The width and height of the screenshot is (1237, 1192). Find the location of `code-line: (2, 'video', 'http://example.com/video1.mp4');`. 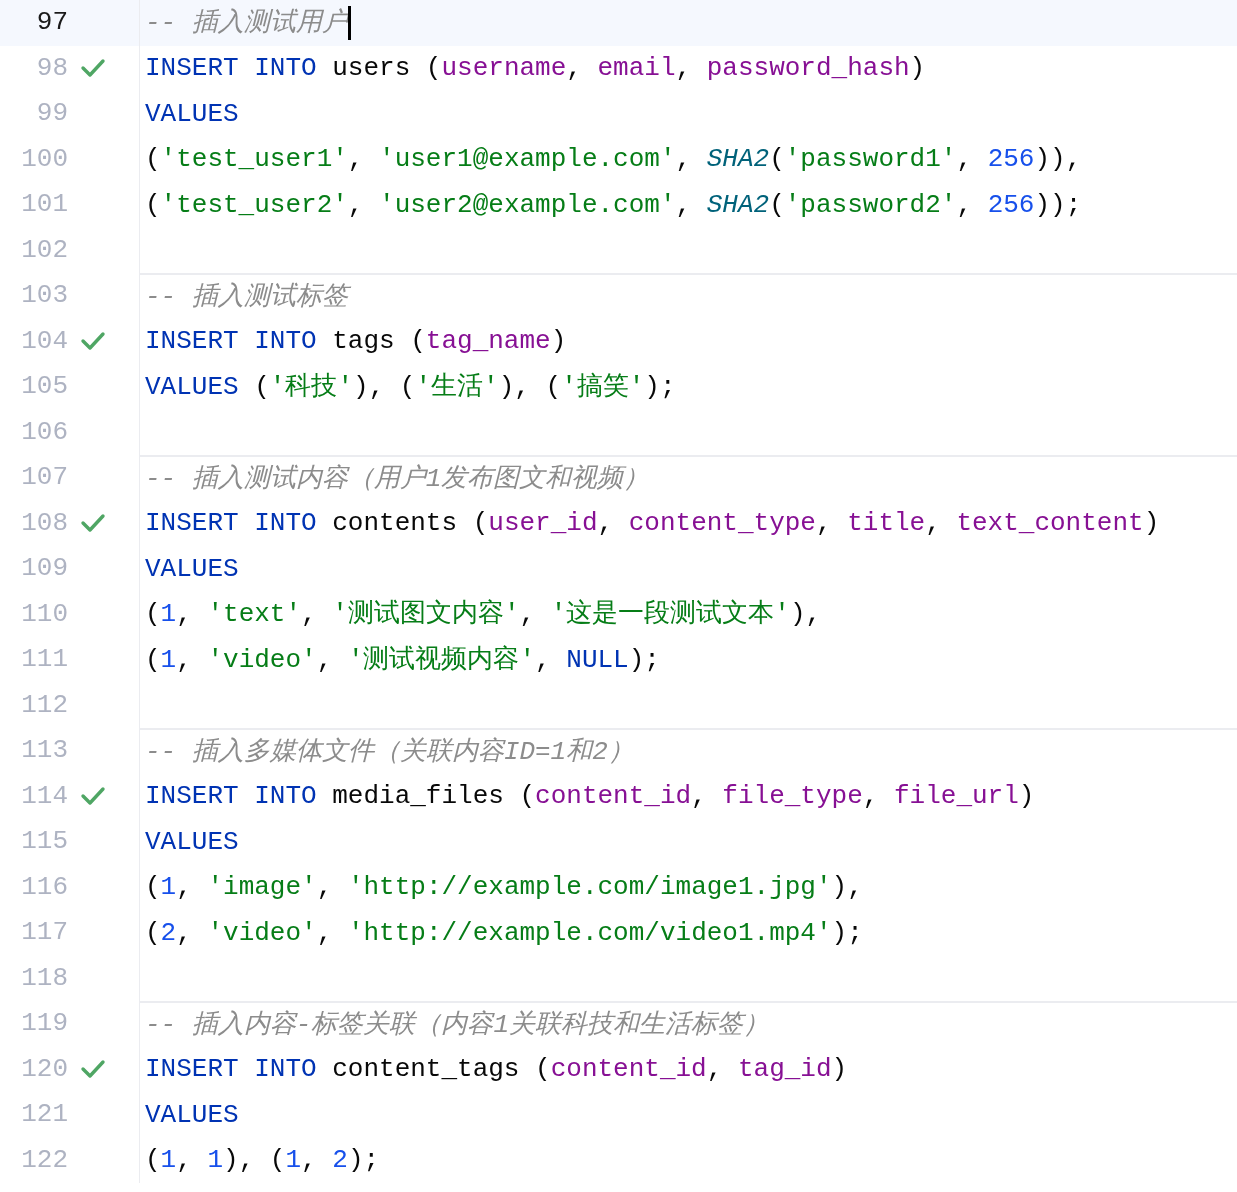

code-line: (2, 'video', 'http://example.com/video1.mp4'); is located at coordinates (504, 932).